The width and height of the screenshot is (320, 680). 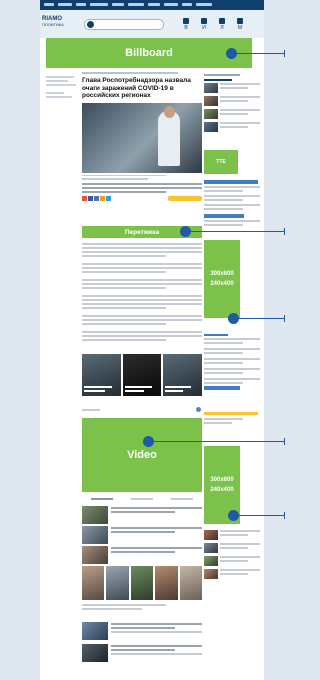 I want to click on user-icon: Л, so click(x=222, y=24).